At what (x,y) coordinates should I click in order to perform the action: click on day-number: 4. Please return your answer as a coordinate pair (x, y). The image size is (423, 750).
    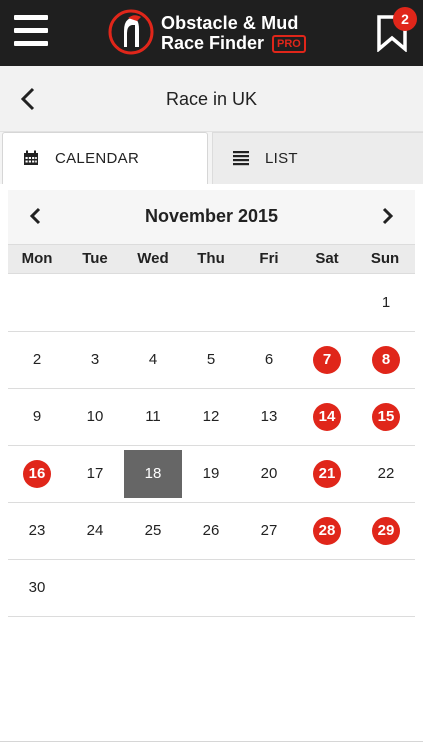
    Looking at the image, I should click on (153, 359).